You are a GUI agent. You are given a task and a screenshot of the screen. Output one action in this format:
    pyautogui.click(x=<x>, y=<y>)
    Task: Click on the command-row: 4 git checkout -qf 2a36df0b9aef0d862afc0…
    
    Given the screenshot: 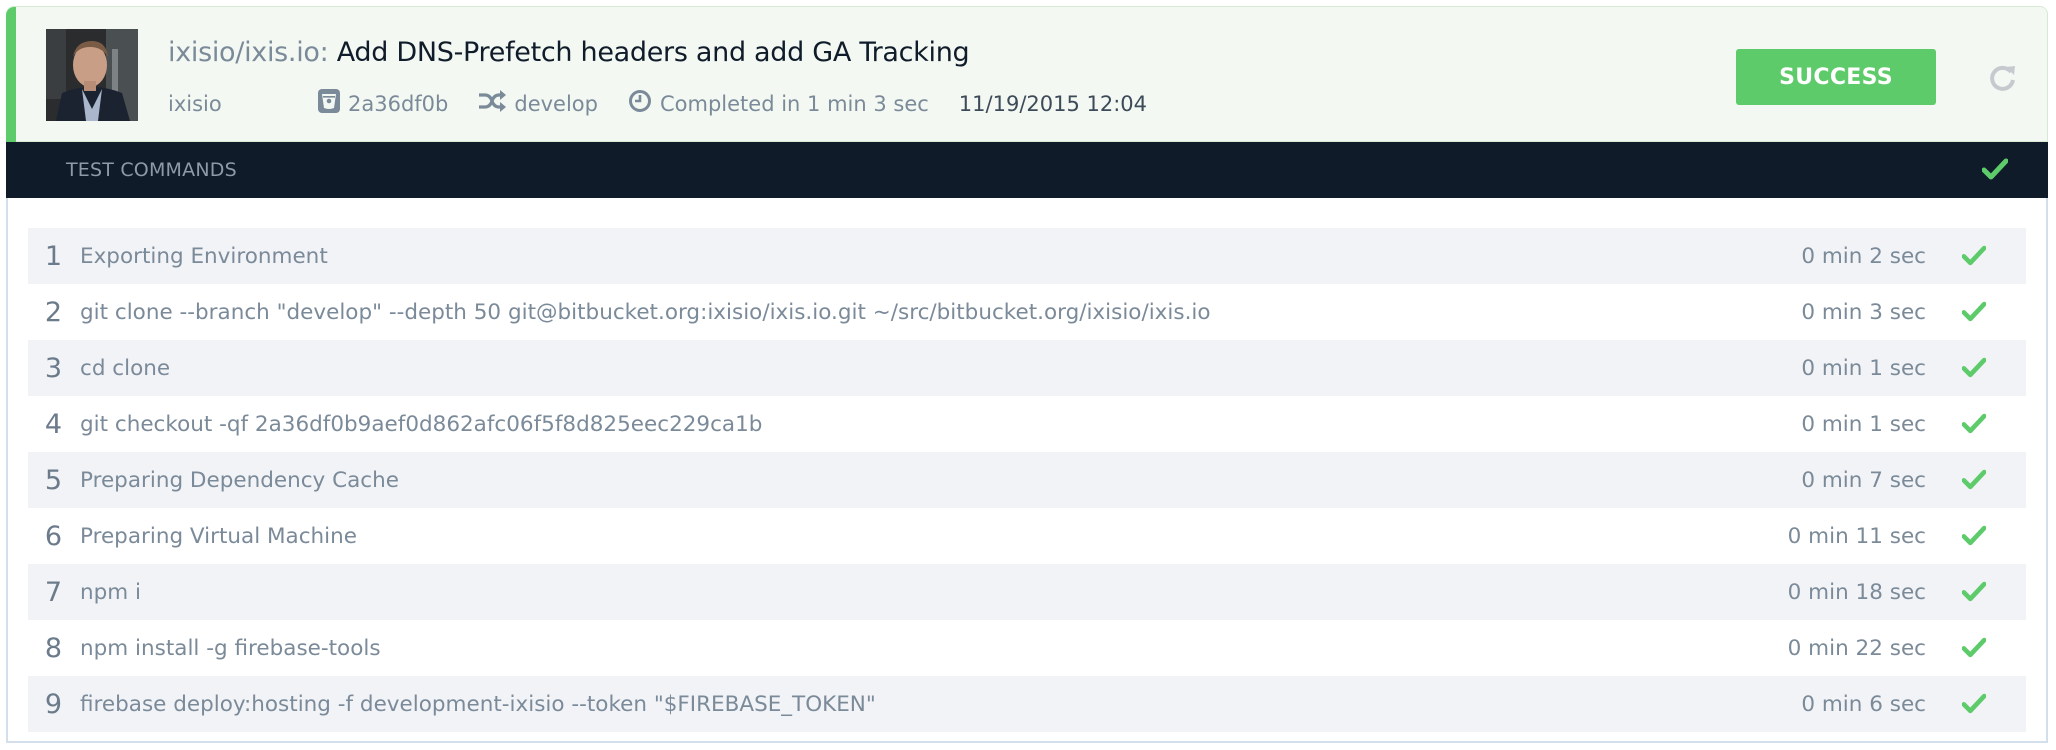 What is the action you would take?
    pyautogui.click(x=1027, y=424)
    